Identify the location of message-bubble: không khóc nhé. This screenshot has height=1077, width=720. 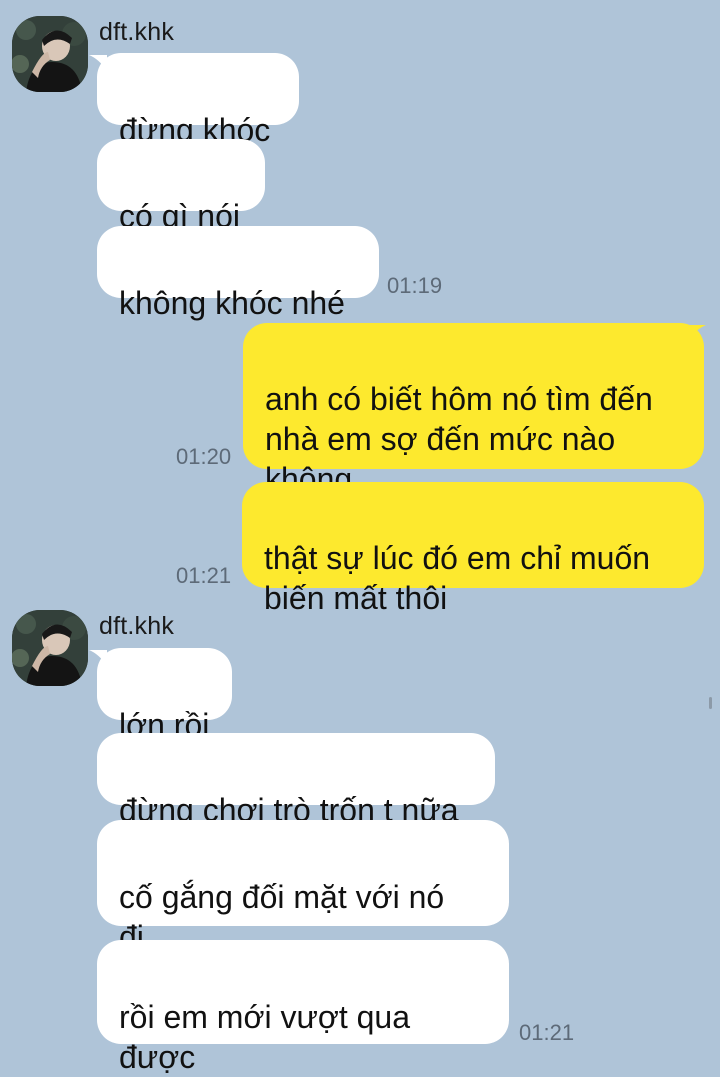
(238, 273).